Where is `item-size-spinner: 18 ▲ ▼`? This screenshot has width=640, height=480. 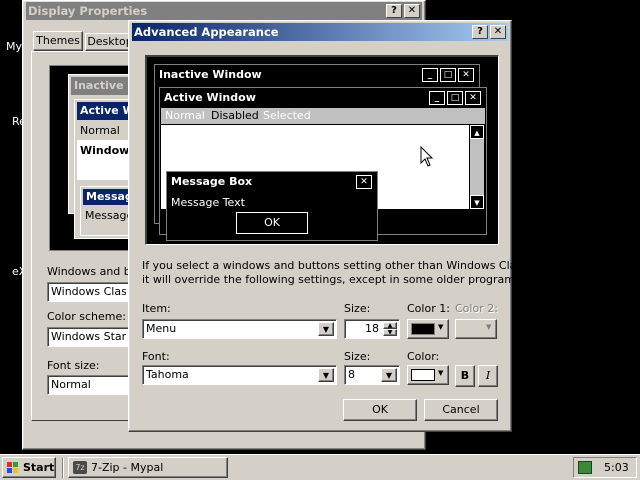 item-size-spinner: 18 ▲ ▼ is located at coordinates (372, 329).